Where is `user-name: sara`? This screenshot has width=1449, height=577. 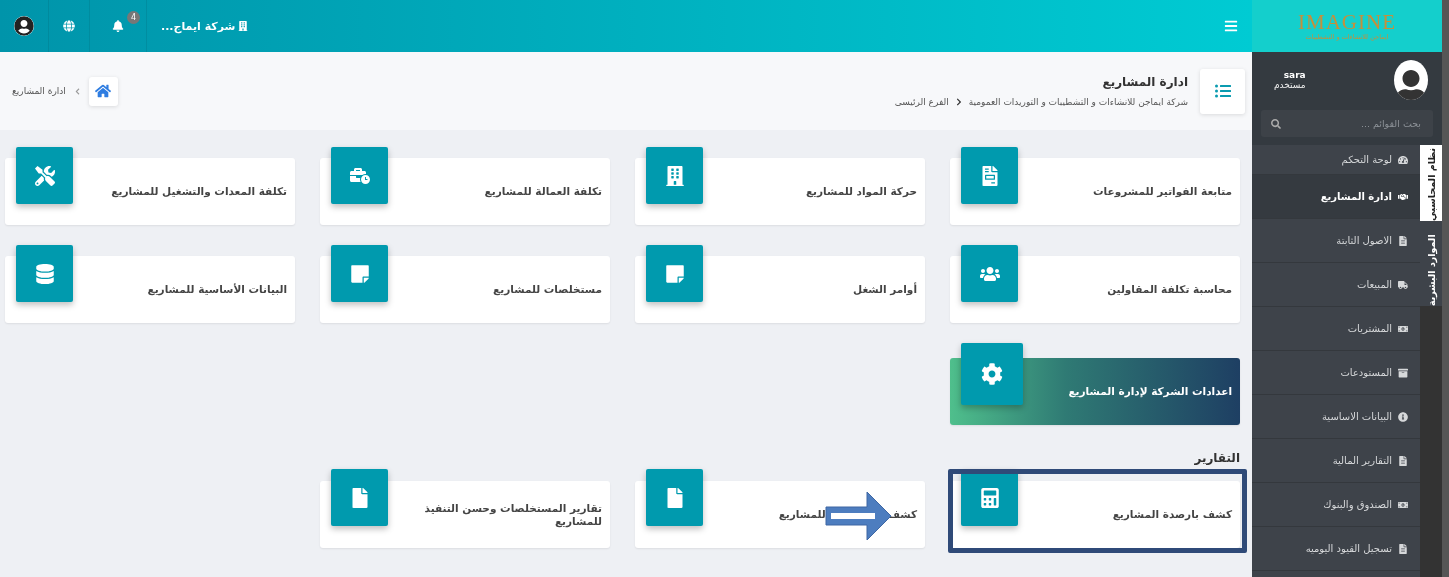
user-name: sara is located at coordinates (1294, 75).